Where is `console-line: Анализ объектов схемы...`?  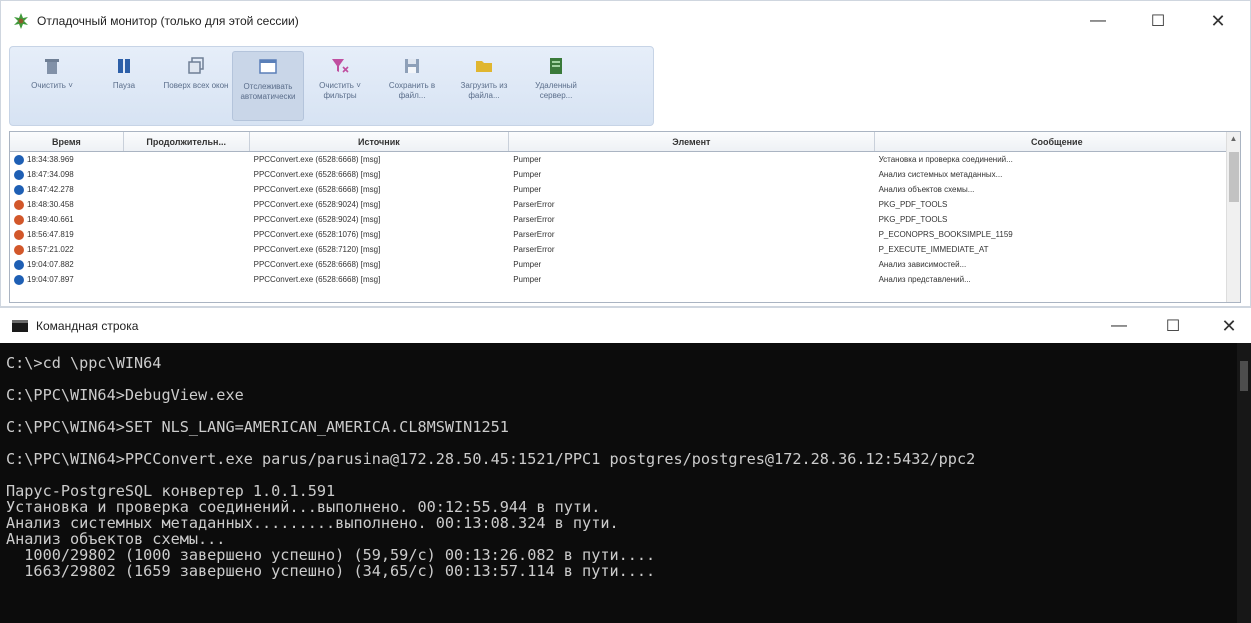 console-line: Анализ объектов схемы... is located at coordinates (116, 539).